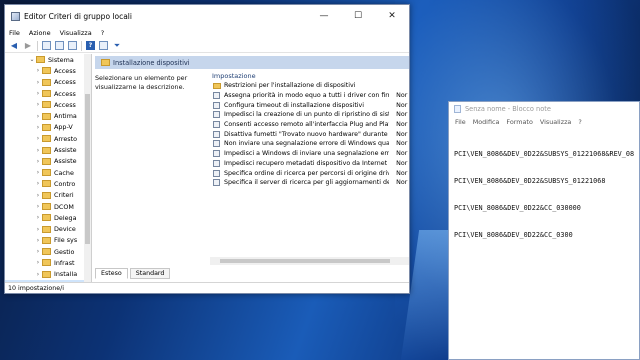 This screenshot has width=640, height=360. I want to click on title-bar: Editor Criteri di gruppo locali — ☐ ✕, so click(207, 16).